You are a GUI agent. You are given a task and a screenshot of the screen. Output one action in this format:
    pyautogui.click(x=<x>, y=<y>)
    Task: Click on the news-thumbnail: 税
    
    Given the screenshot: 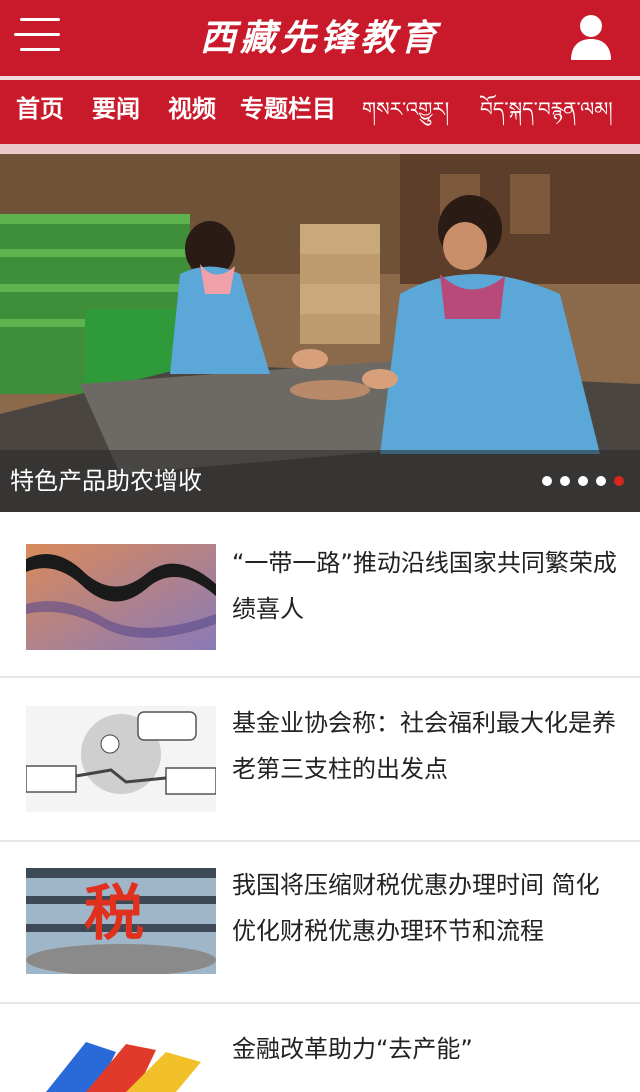 What is the action you would take?
    pyautogui.click(x=121, y=921)
    